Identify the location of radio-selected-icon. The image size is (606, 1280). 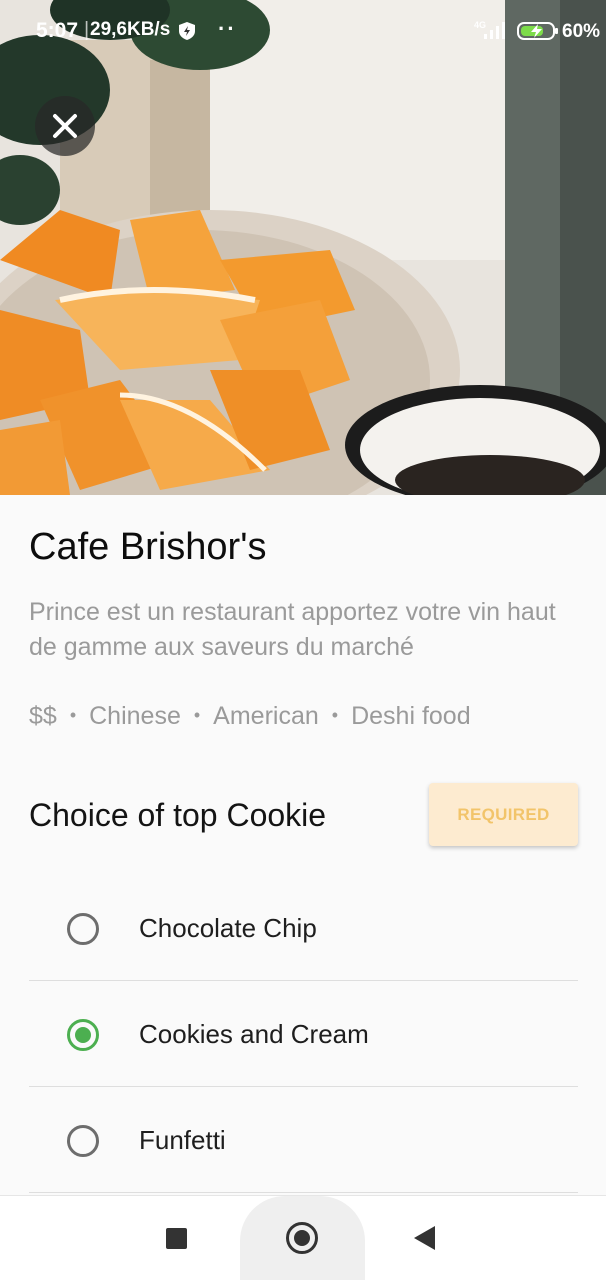
(83, 1035).